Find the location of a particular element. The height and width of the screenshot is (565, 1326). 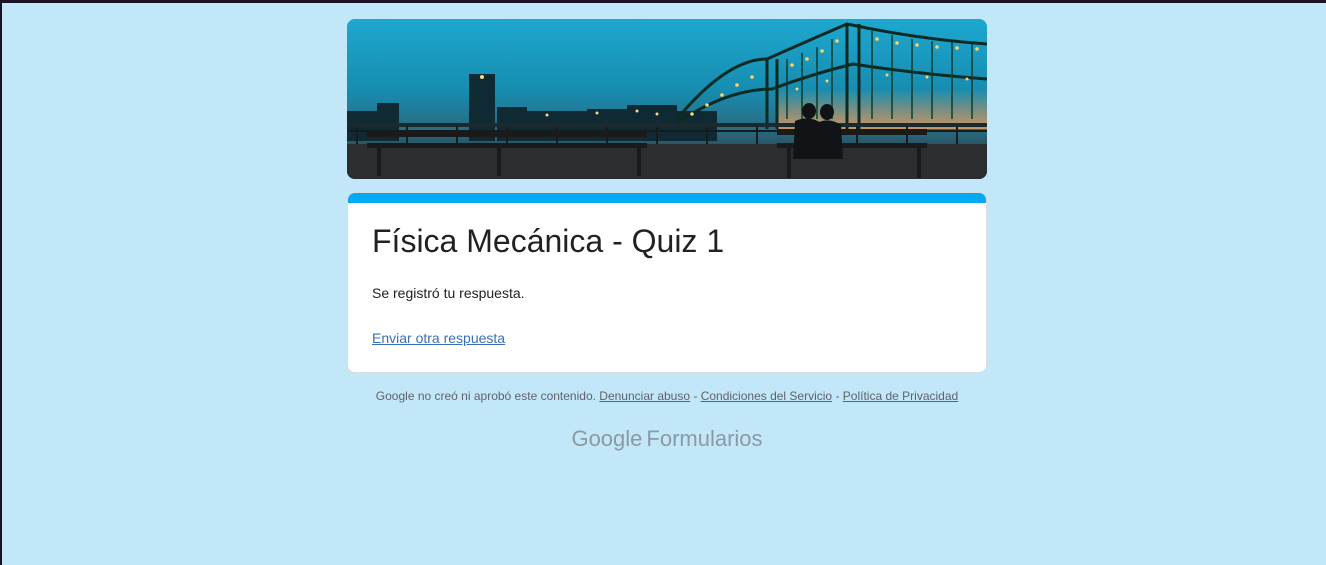

confirmation-message: Se registró tu respuesta. is located at coordinates (448, 293).